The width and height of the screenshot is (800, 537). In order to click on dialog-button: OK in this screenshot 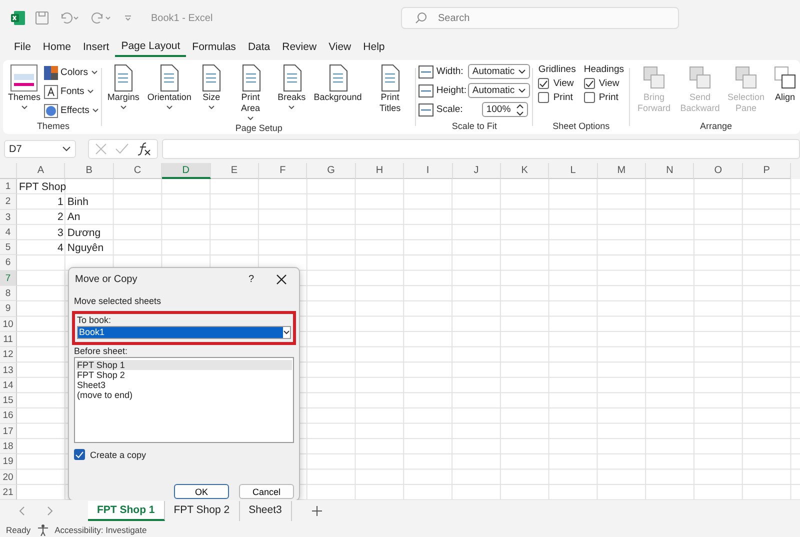, I will do `click(201, 491)`.